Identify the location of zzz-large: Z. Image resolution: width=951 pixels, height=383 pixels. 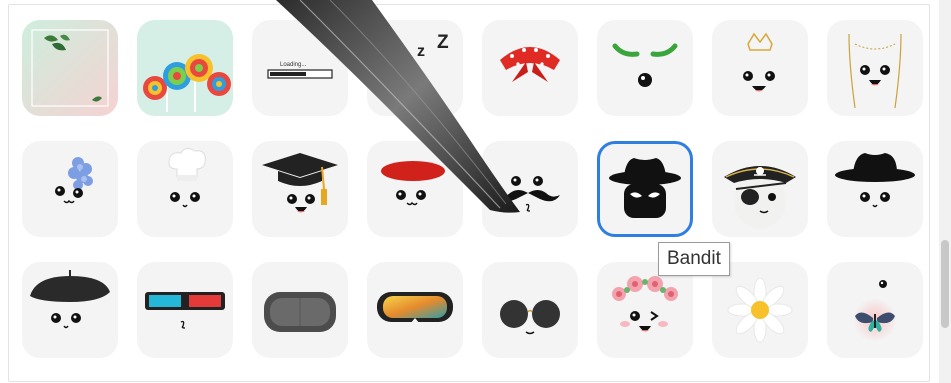
(443, 42).